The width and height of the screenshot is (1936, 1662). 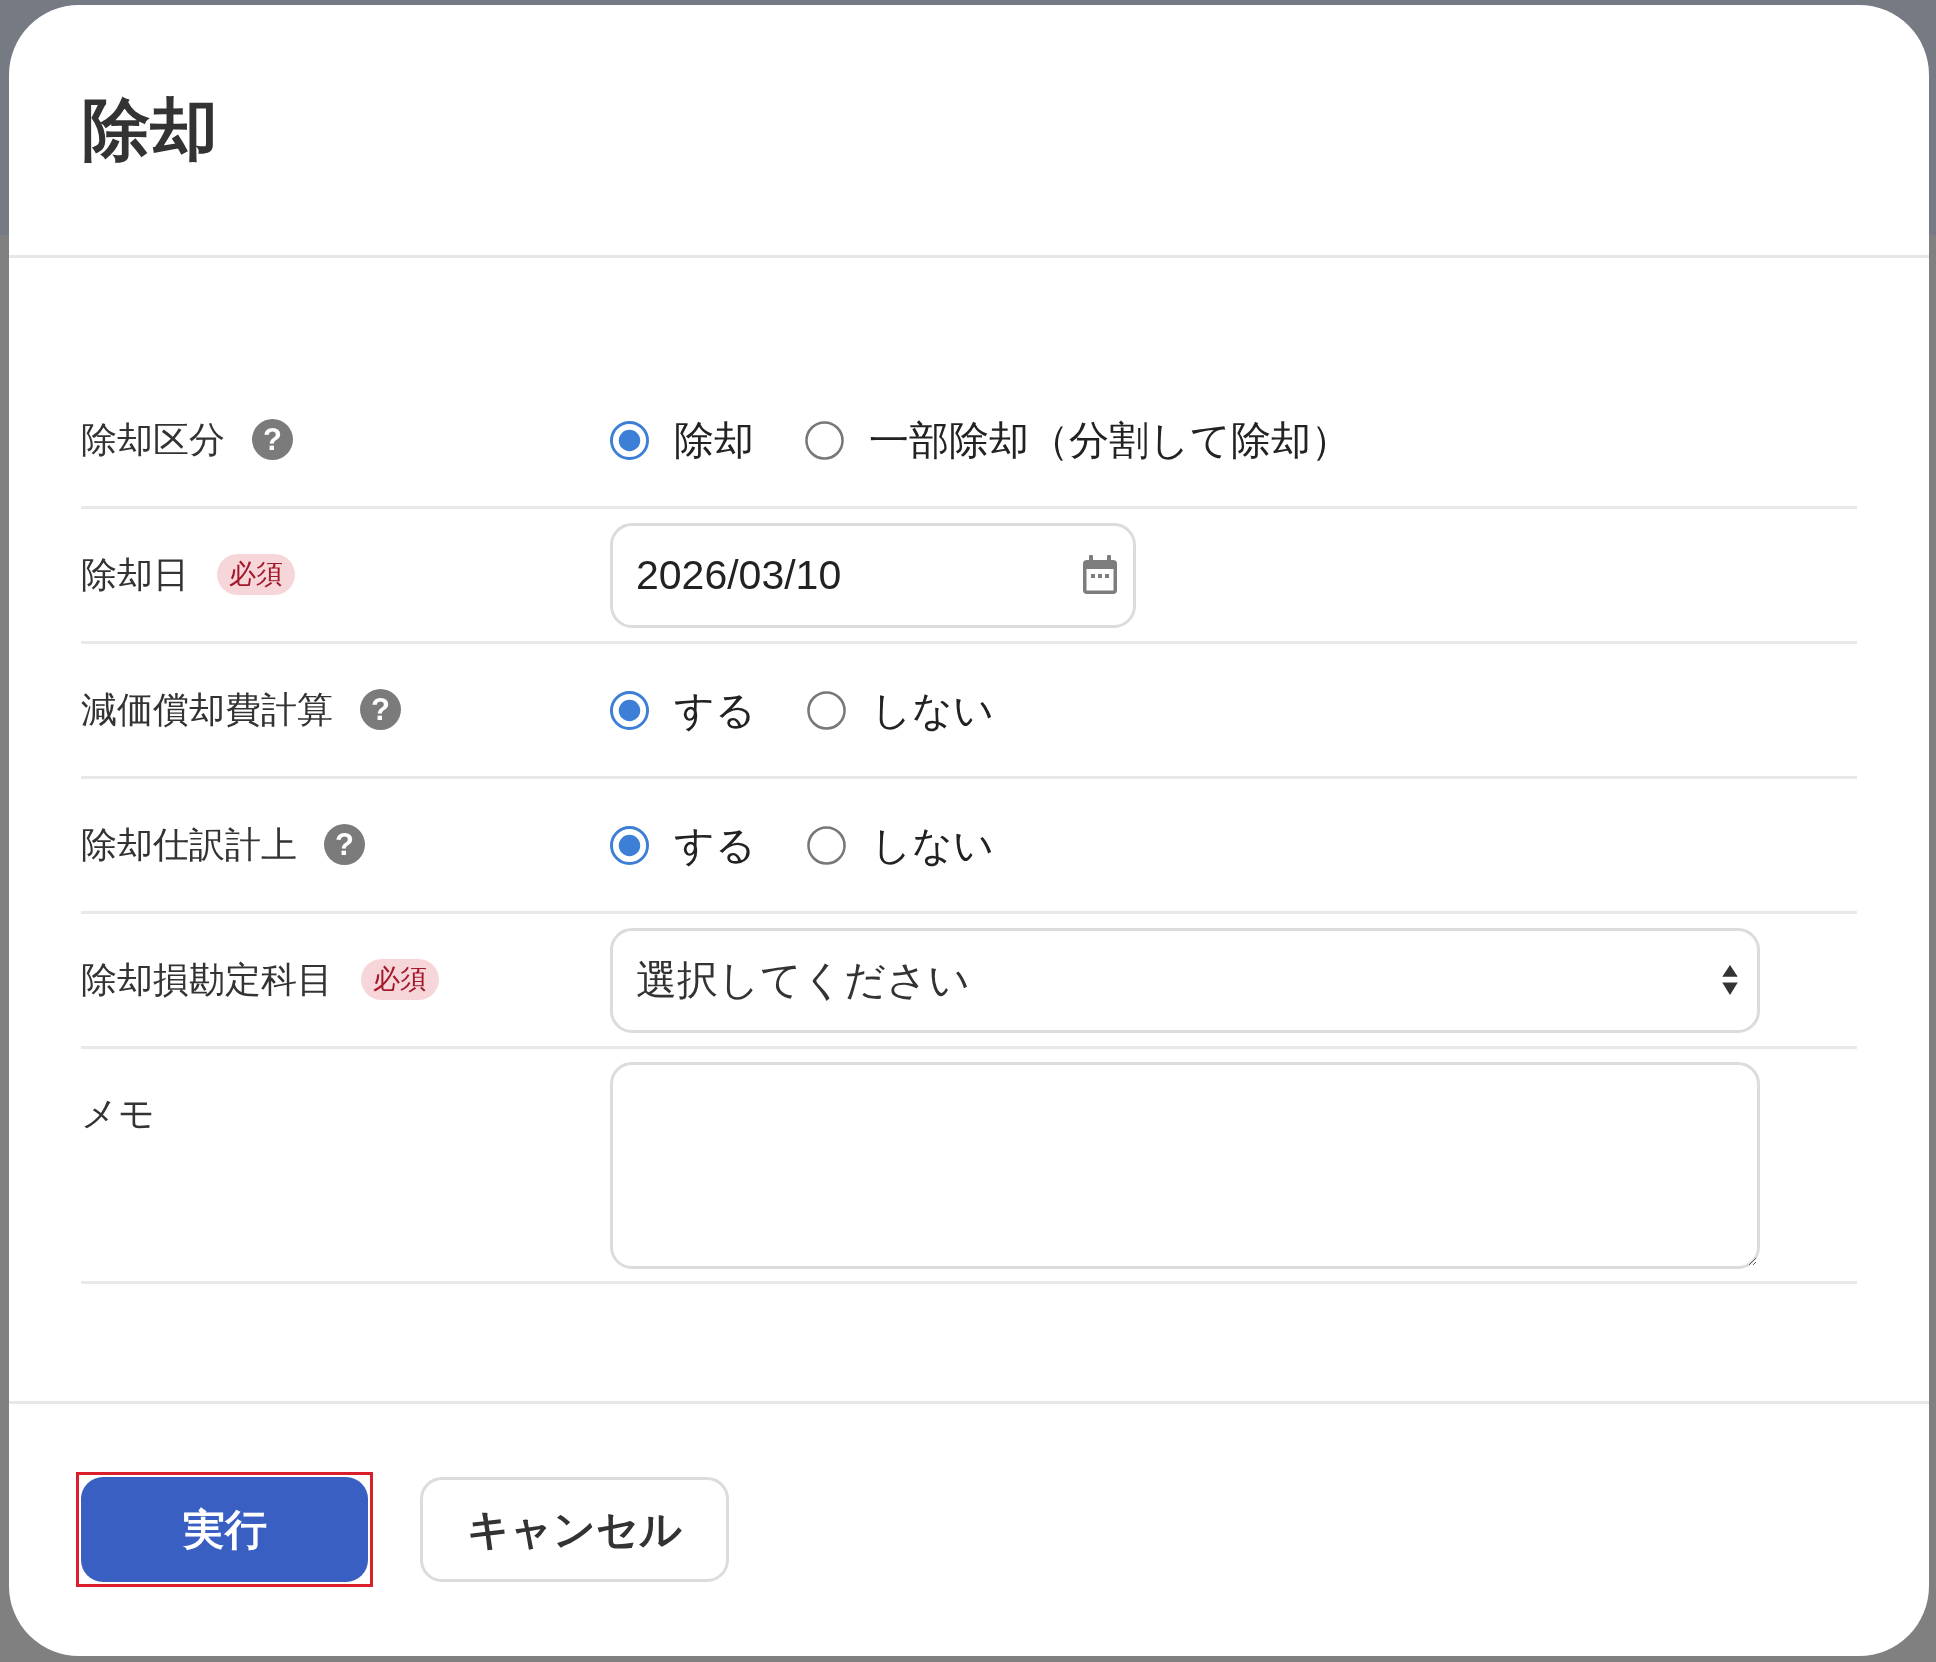 What do you see at coordinates (135, 574) in the screenshot?
I see `field-label: 除却日` at bounding box center [135, 574].